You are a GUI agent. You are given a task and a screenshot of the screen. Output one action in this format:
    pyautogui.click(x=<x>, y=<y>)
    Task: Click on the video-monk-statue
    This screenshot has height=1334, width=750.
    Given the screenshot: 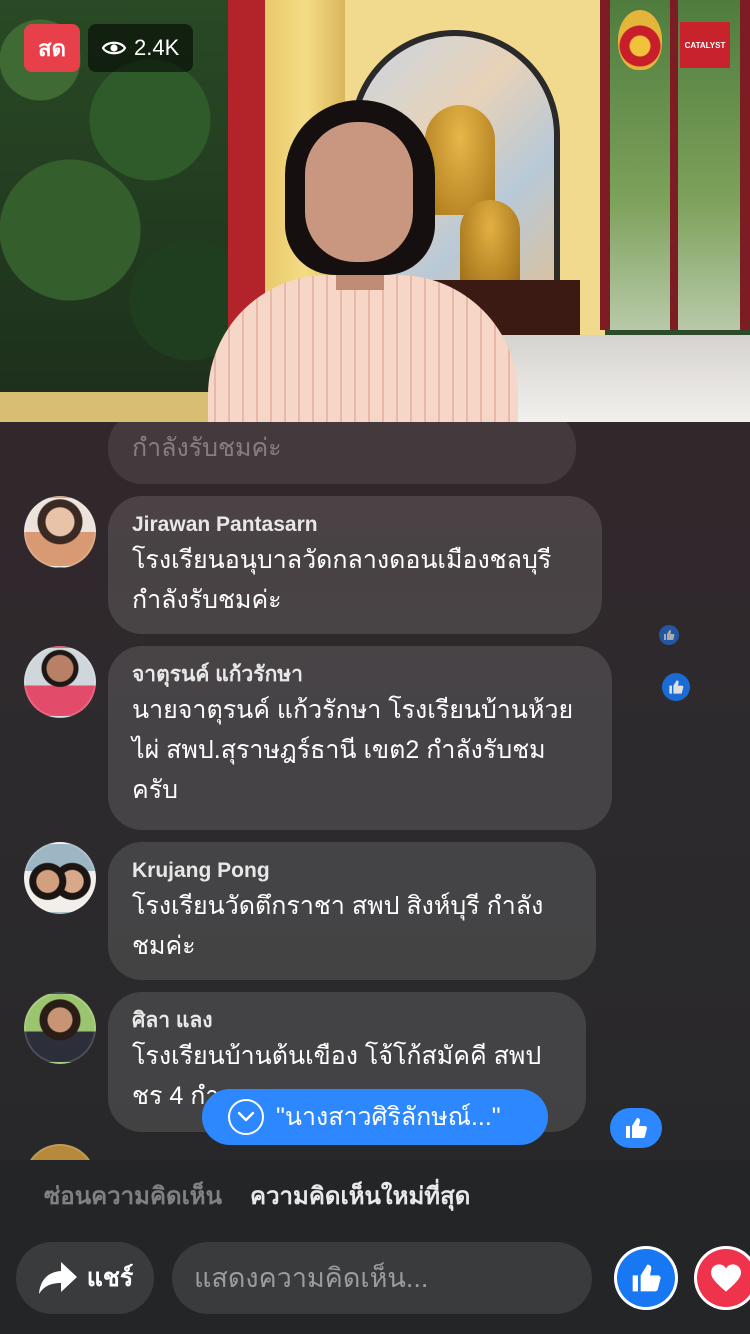 What is the action you would take?
    pyautogui.click(x=490, y=245)
    